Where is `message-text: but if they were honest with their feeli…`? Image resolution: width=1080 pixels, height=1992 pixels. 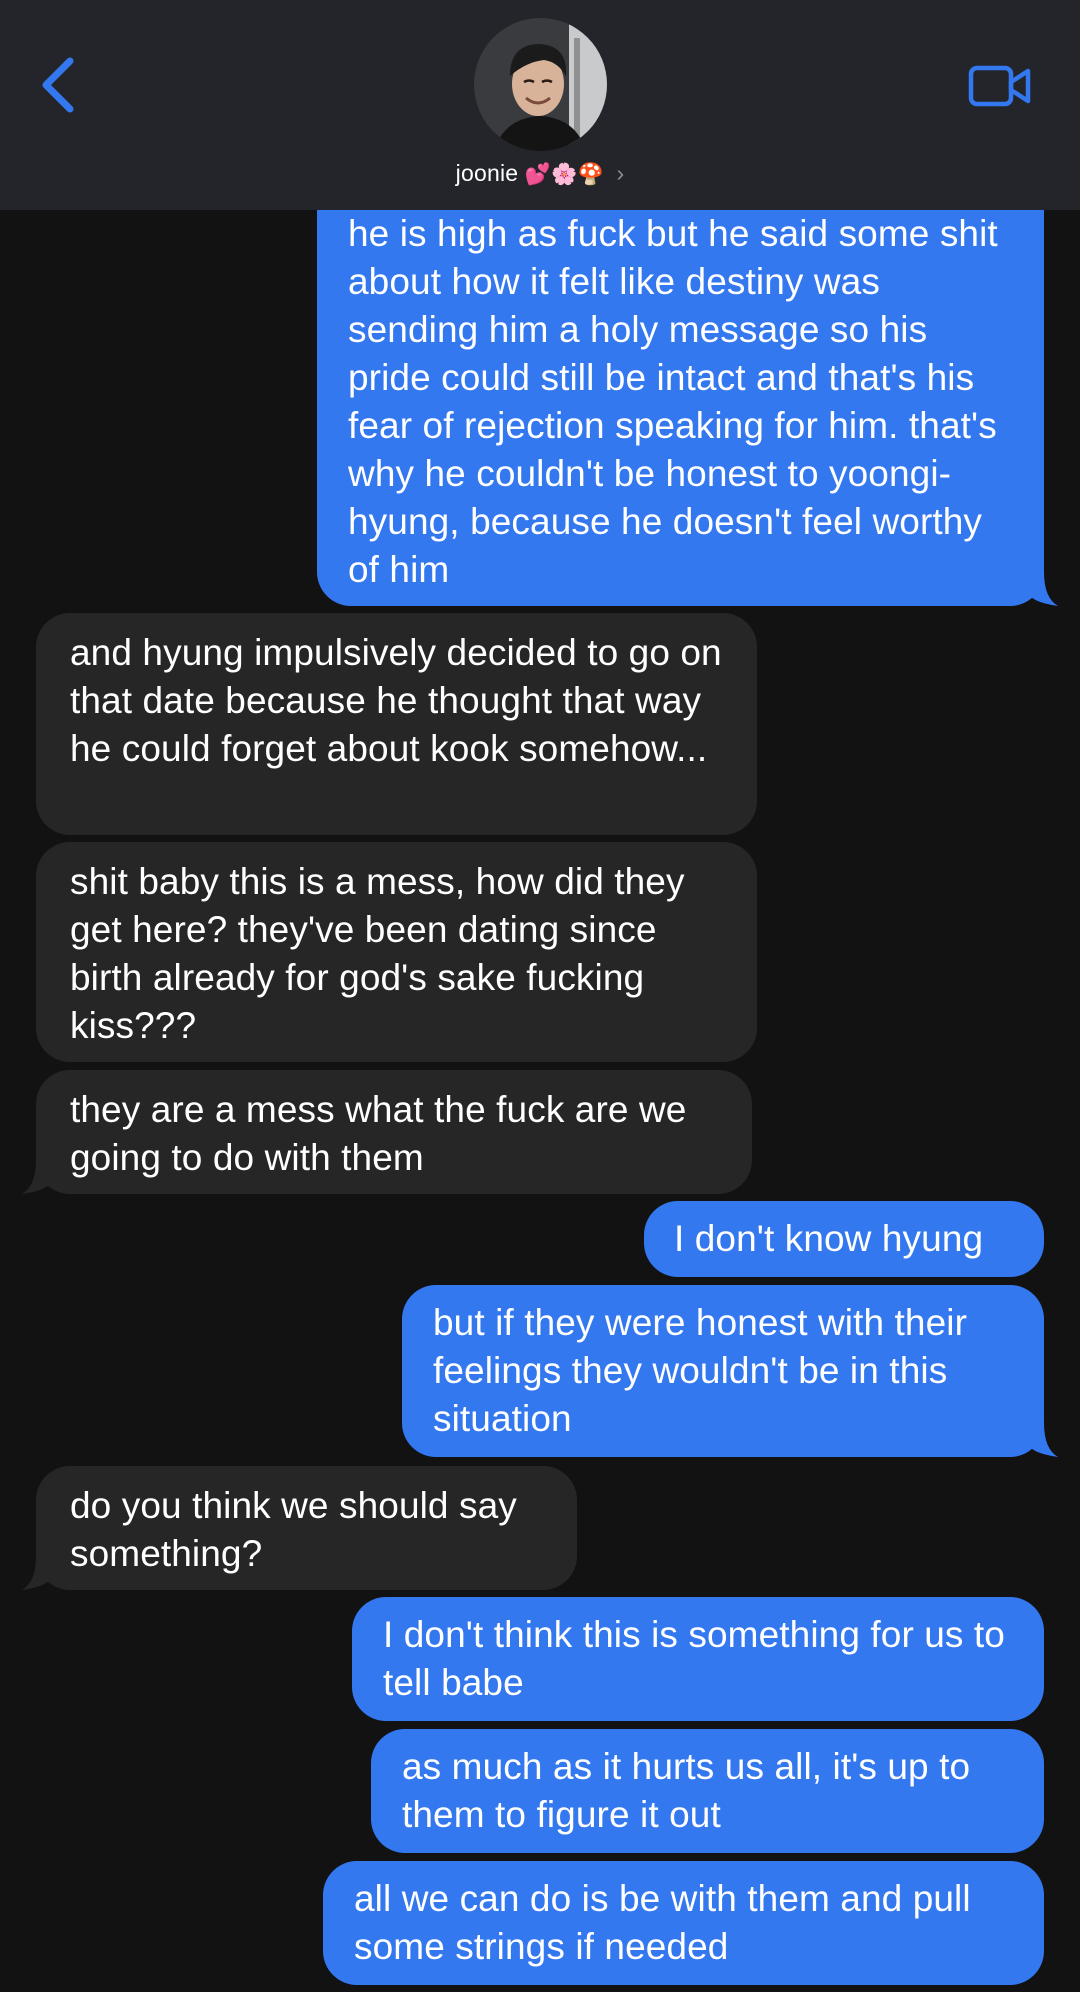 message-text: but if they were honest with their feeli… is located at coordinates (700, 1370).